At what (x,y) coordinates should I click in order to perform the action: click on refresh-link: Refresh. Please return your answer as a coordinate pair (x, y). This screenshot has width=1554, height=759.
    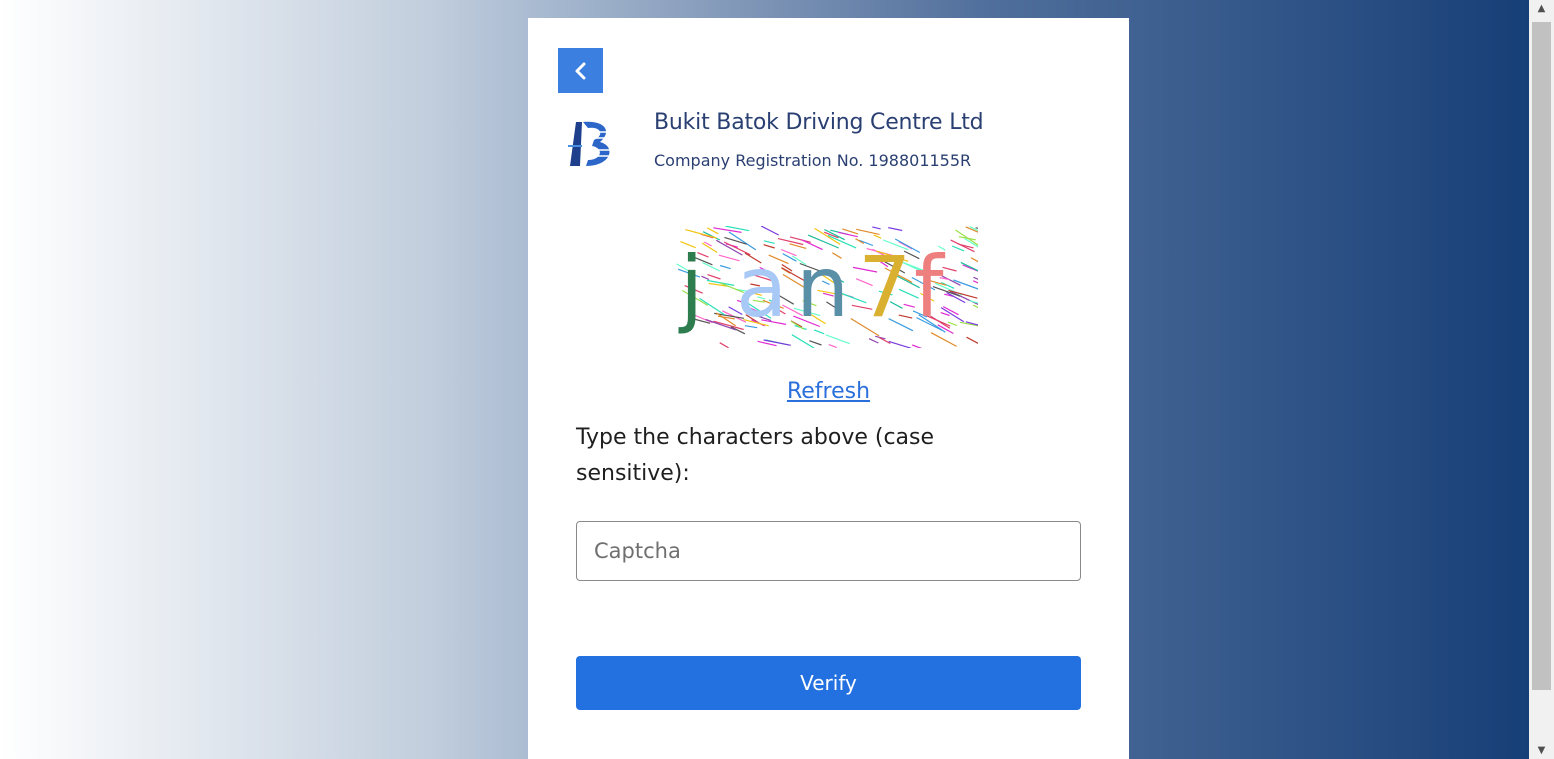
    Looking at the image, I should click on (828, 391).